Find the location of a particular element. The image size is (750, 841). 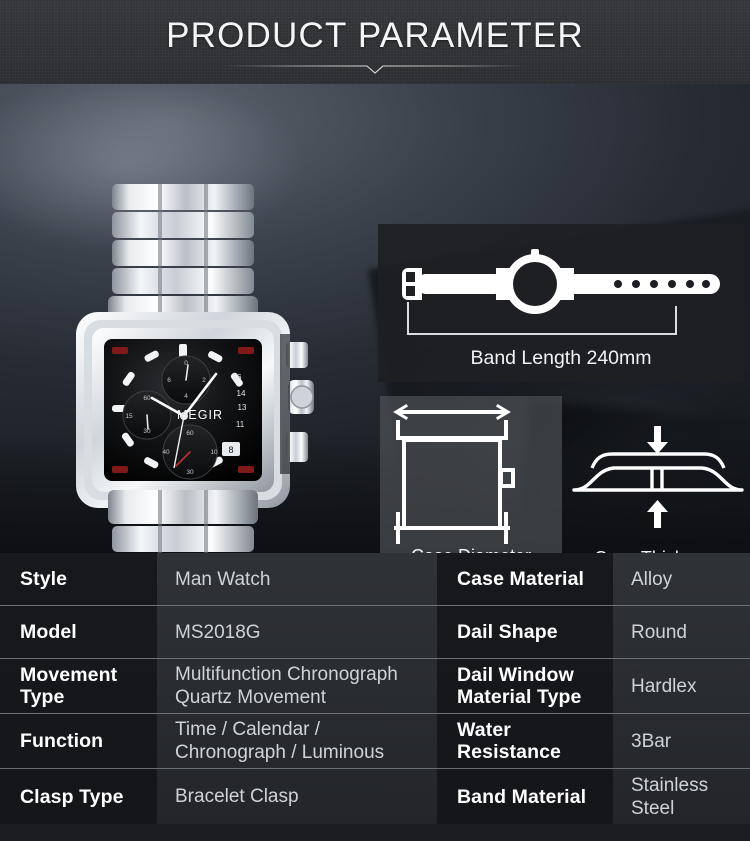

page-header: PRODUCT PARAMETER is located at coordinates (375, 42).